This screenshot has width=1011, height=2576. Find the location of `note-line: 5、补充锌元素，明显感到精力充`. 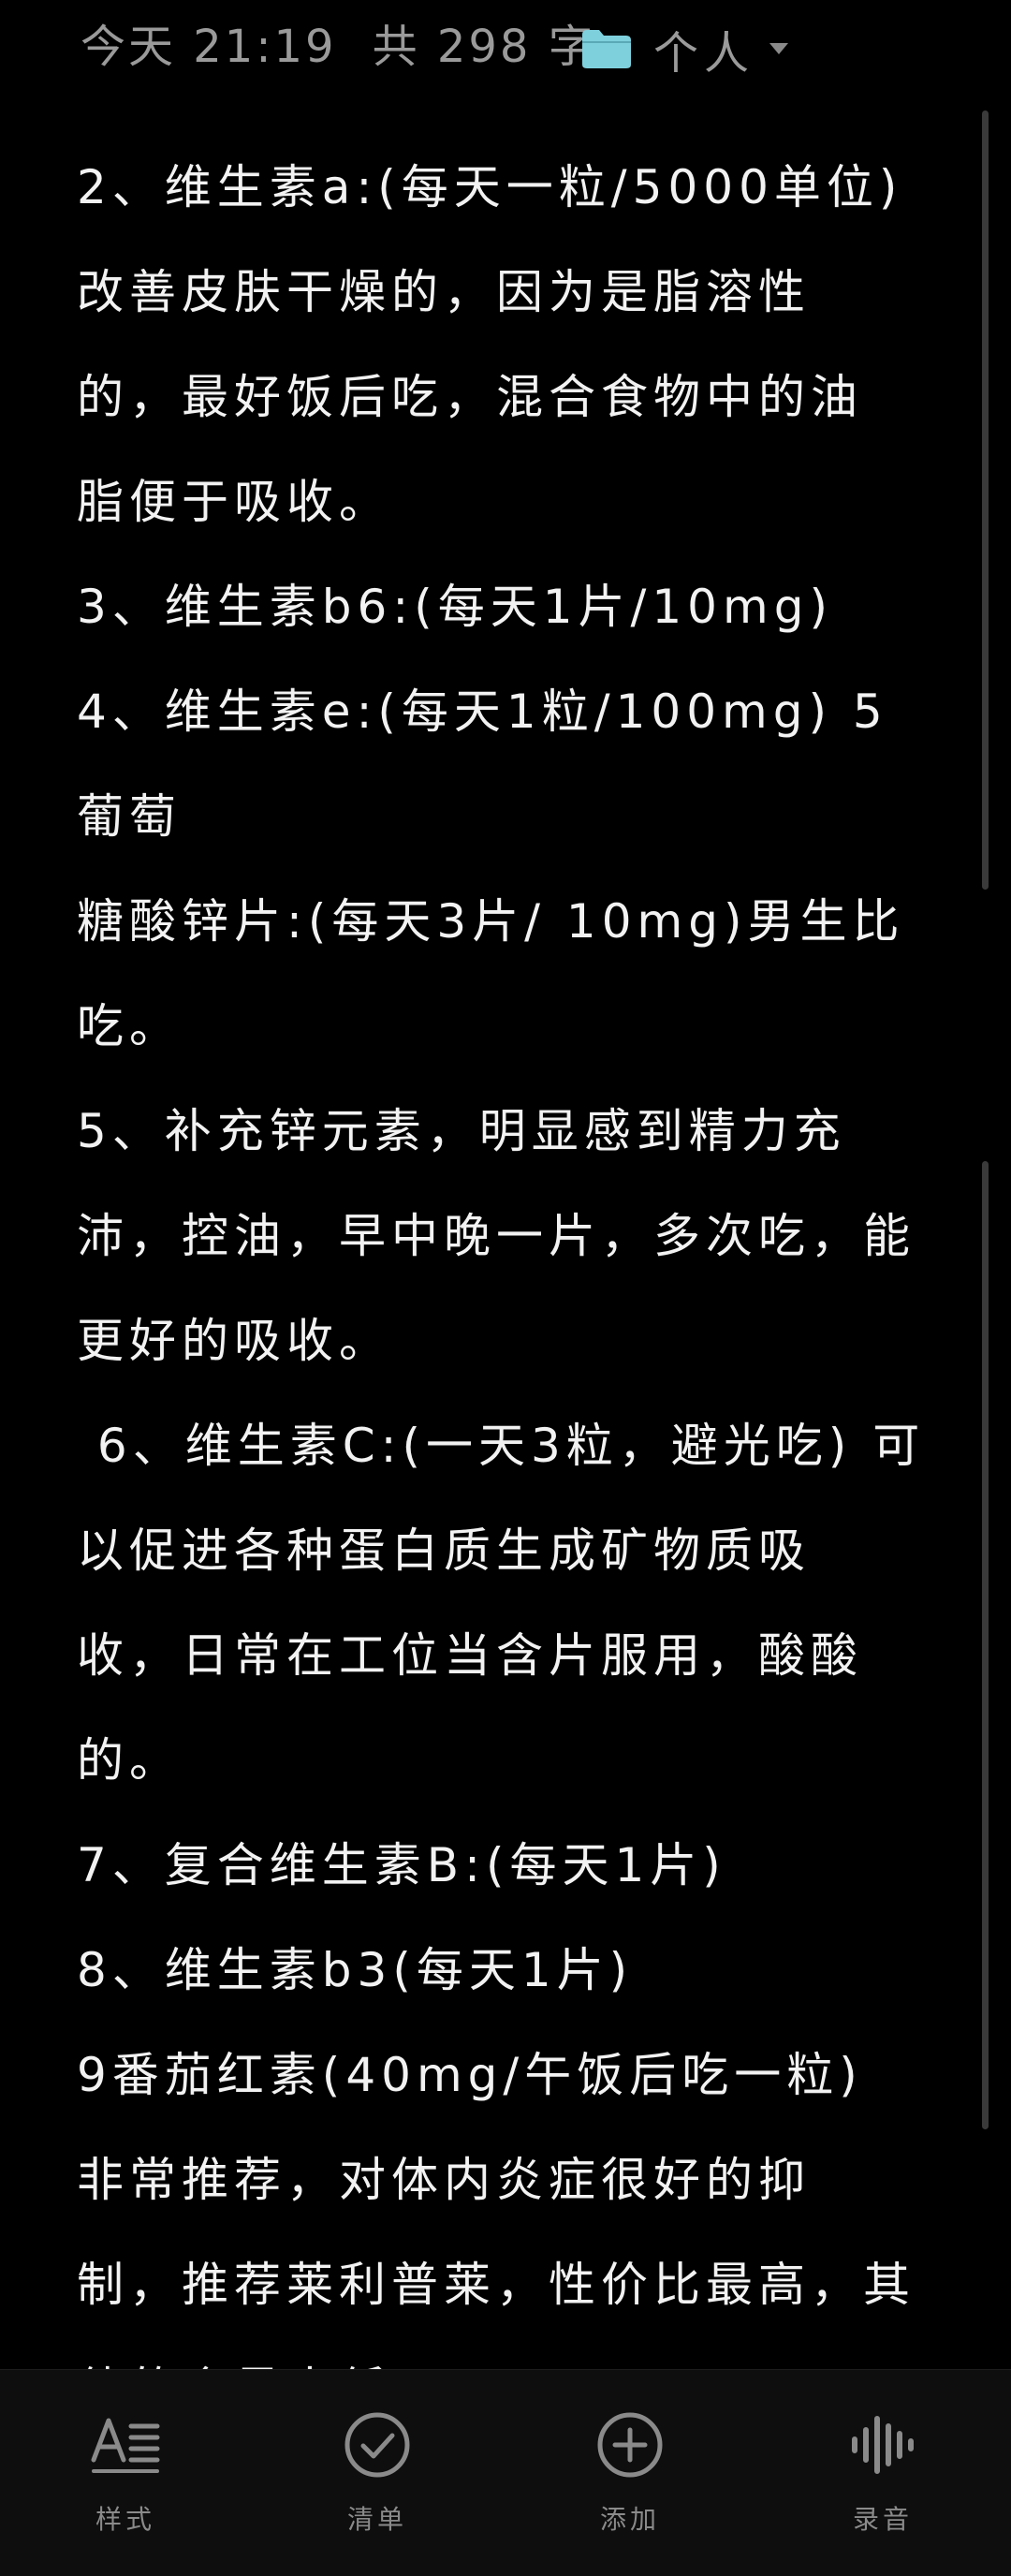

note-line: 5、补充锌元素，明显感到精力充 is located at coordinates (461, 1131).